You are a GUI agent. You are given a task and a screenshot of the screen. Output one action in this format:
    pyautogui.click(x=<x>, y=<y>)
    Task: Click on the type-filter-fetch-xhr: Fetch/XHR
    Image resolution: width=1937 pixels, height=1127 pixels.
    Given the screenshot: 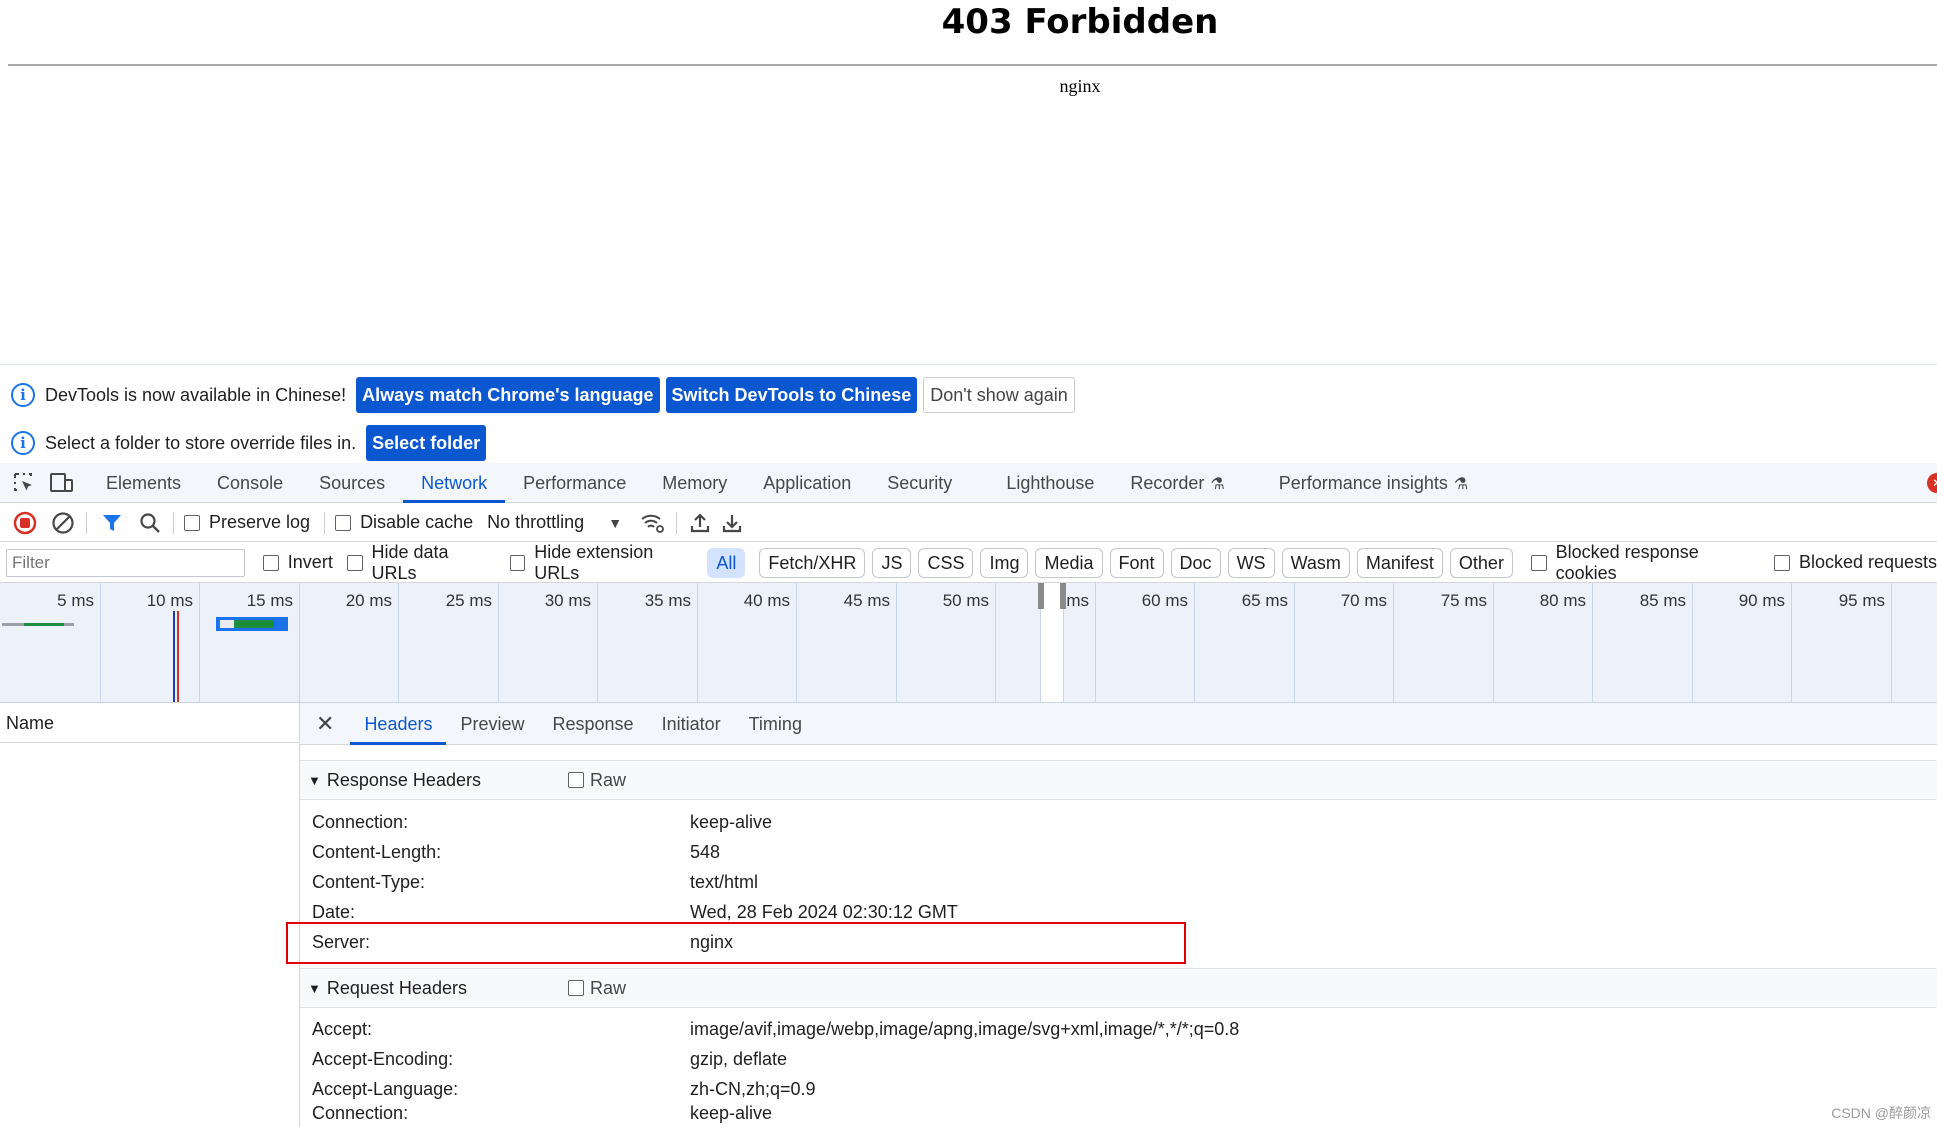 What is the action you would take?
    pyautogui.click(x=812, y=562)
    